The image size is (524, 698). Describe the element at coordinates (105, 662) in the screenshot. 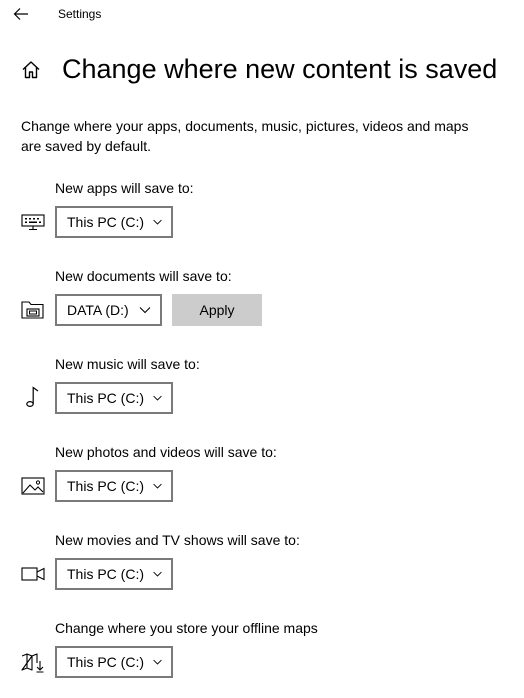

I see `maps-location-value: This PC (C:)` at that location.